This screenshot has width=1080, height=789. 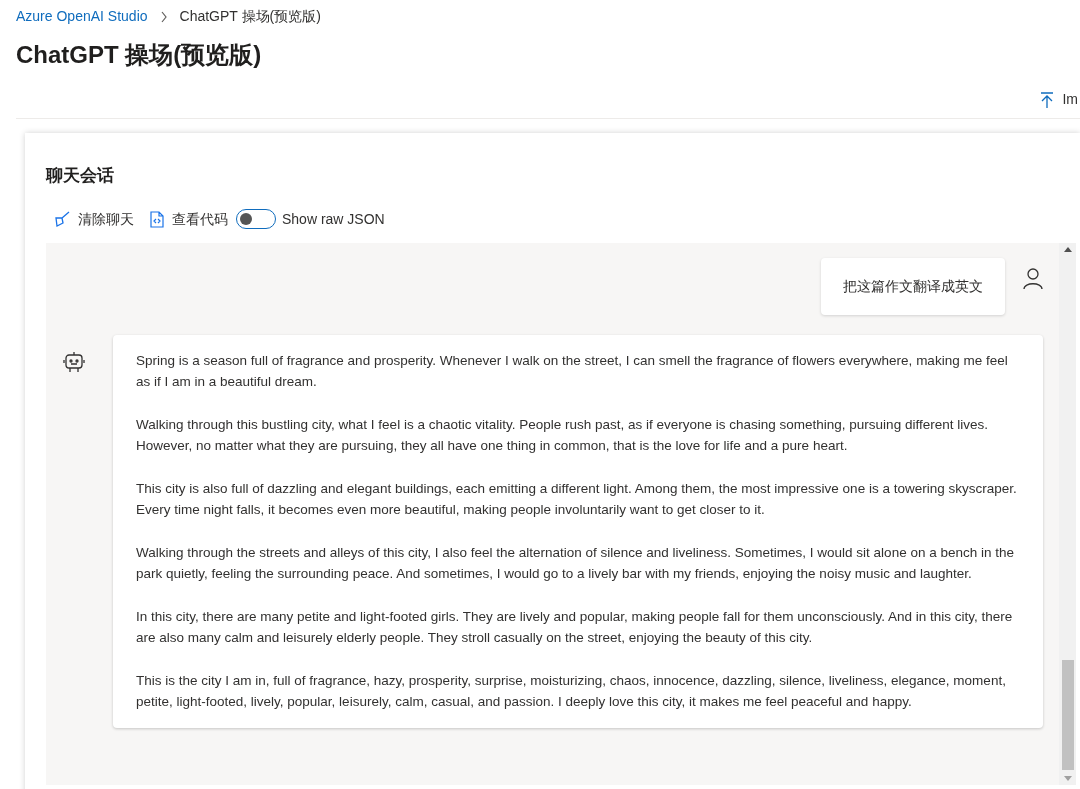 What do you see at coordinates (1059, 99) in the screenshot?
I see `import-button: Im` at bounding box center [1059, 99].